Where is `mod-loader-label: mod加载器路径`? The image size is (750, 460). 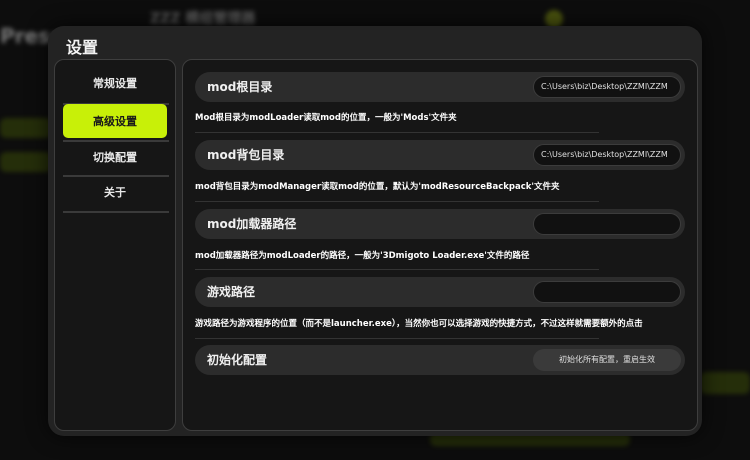 mod-loader-label: mod加载器路径 is located at coordinates (252, 224).